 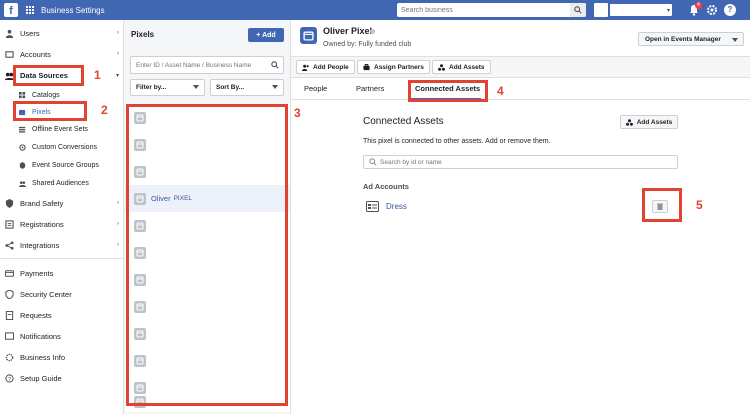 I want to click on owner-text: Owned by: Fully funded club, so click(x=367, y=44).